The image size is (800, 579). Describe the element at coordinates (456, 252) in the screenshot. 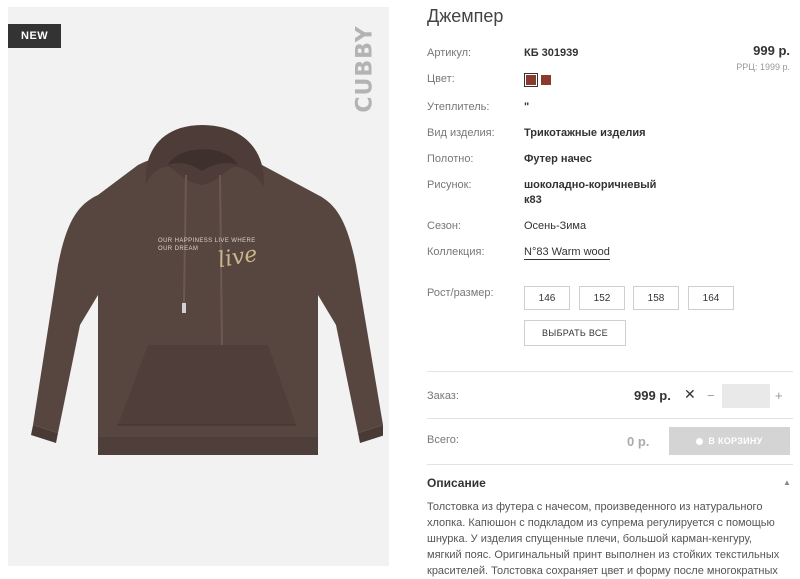

I see `collection-label: Коллекция:` at that location.